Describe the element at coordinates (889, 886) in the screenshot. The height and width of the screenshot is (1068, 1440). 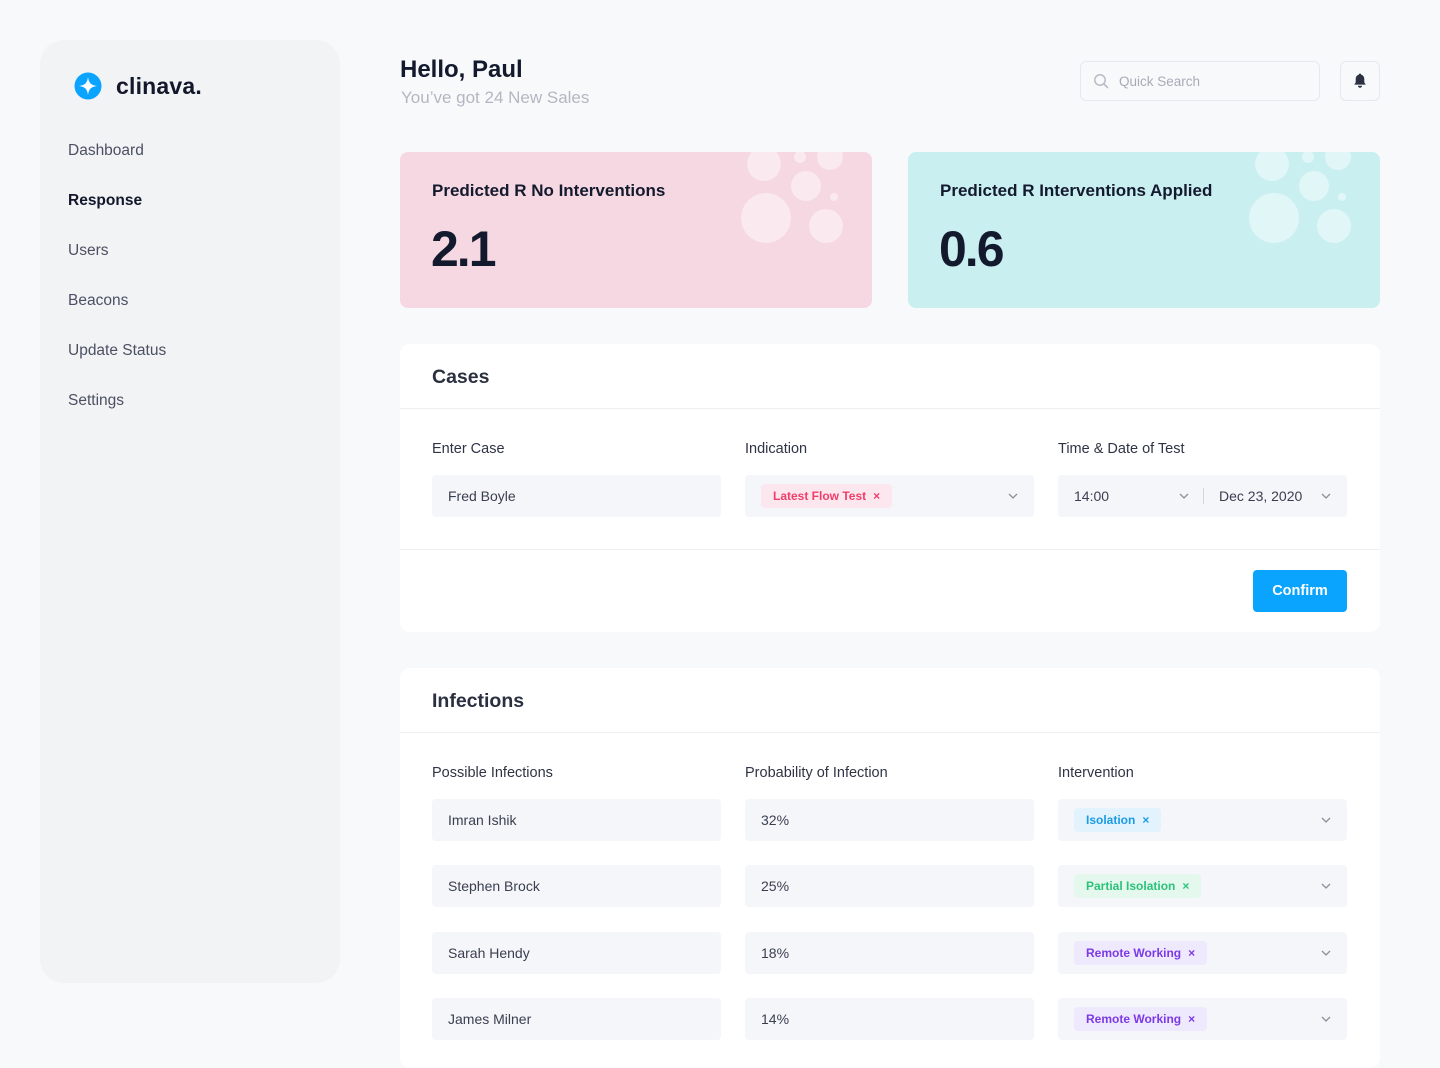
I see `probability-field: 25%` at that location.